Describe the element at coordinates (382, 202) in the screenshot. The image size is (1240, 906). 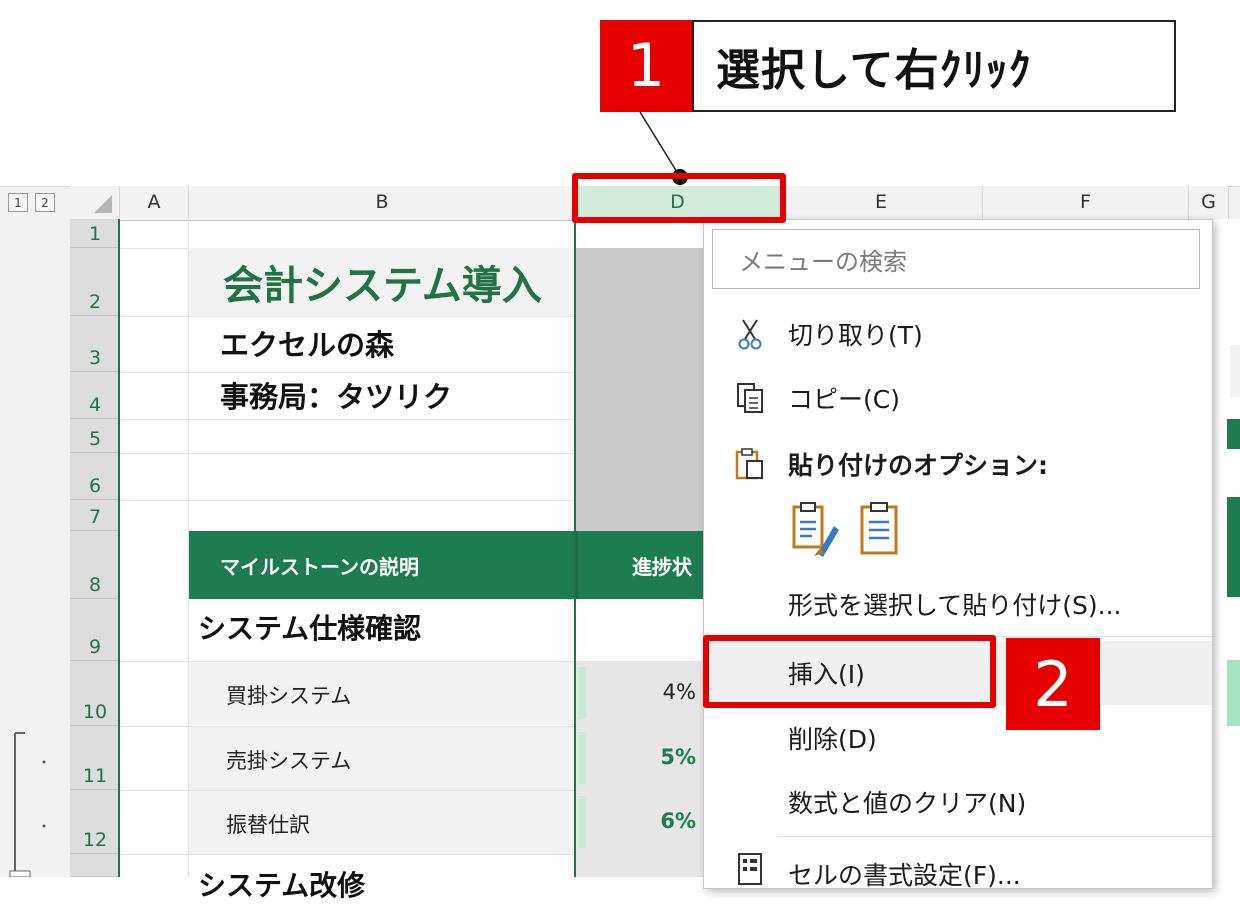
I see `column-header-b: B` at that location.